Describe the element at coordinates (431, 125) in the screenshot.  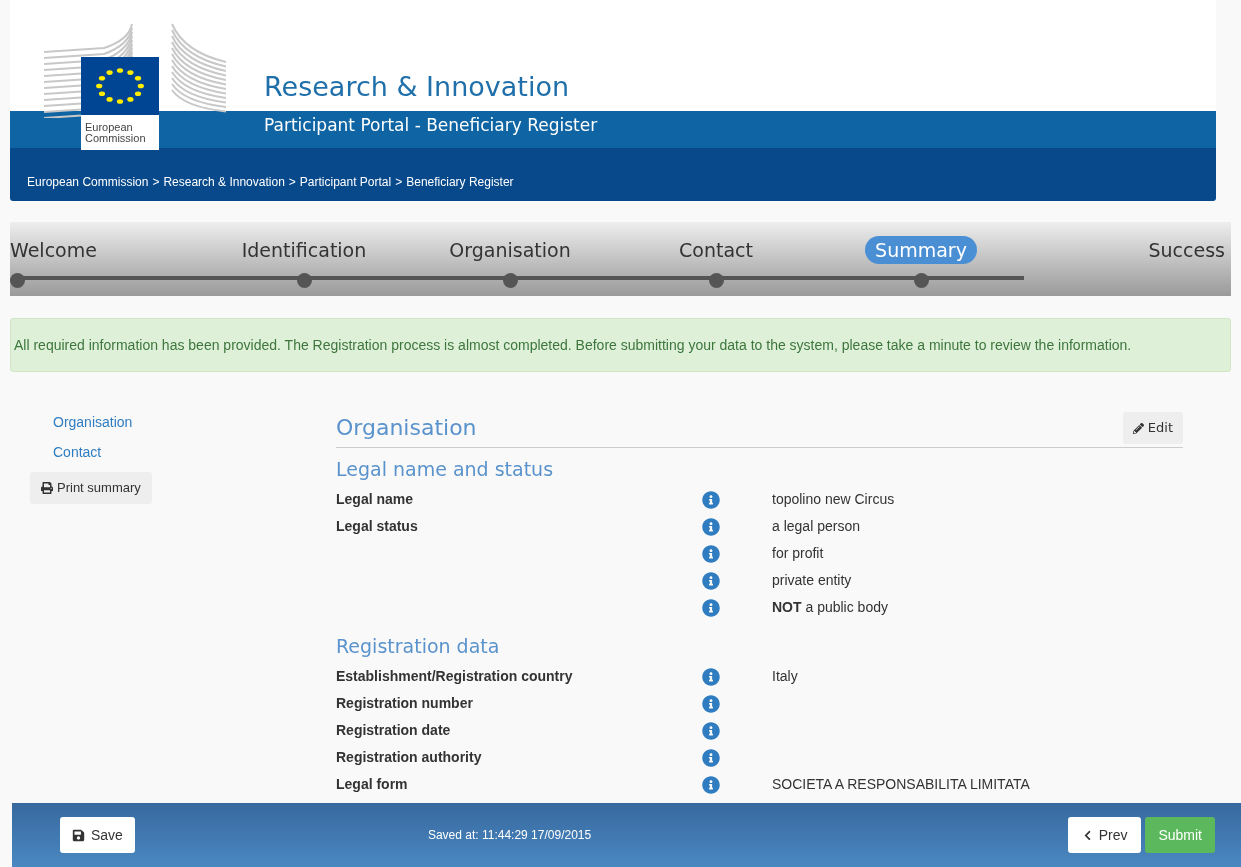
I see `portal-title: Participant Portal - Beneficiary Register` at that location.